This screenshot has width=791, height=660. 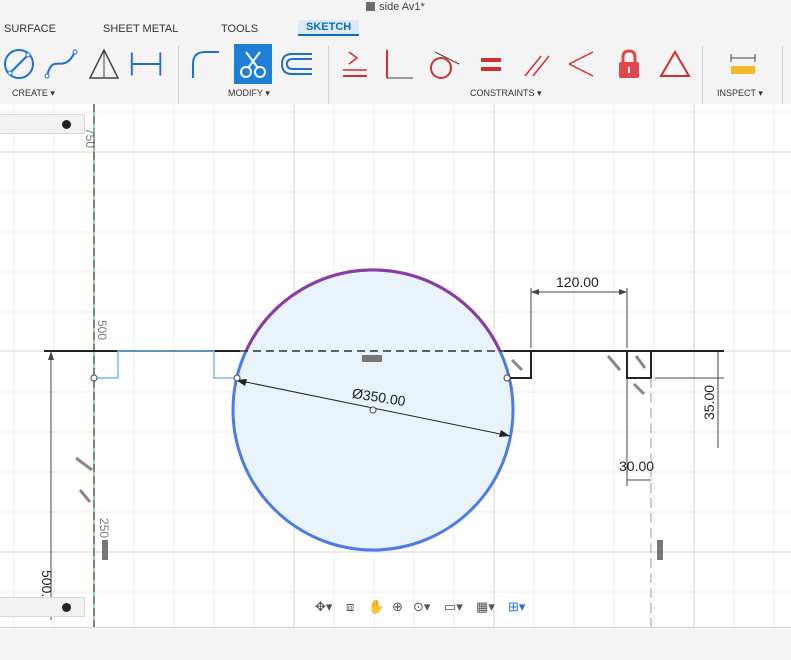 I want to click on fix-lock-icon, so click(x=629, y=64).